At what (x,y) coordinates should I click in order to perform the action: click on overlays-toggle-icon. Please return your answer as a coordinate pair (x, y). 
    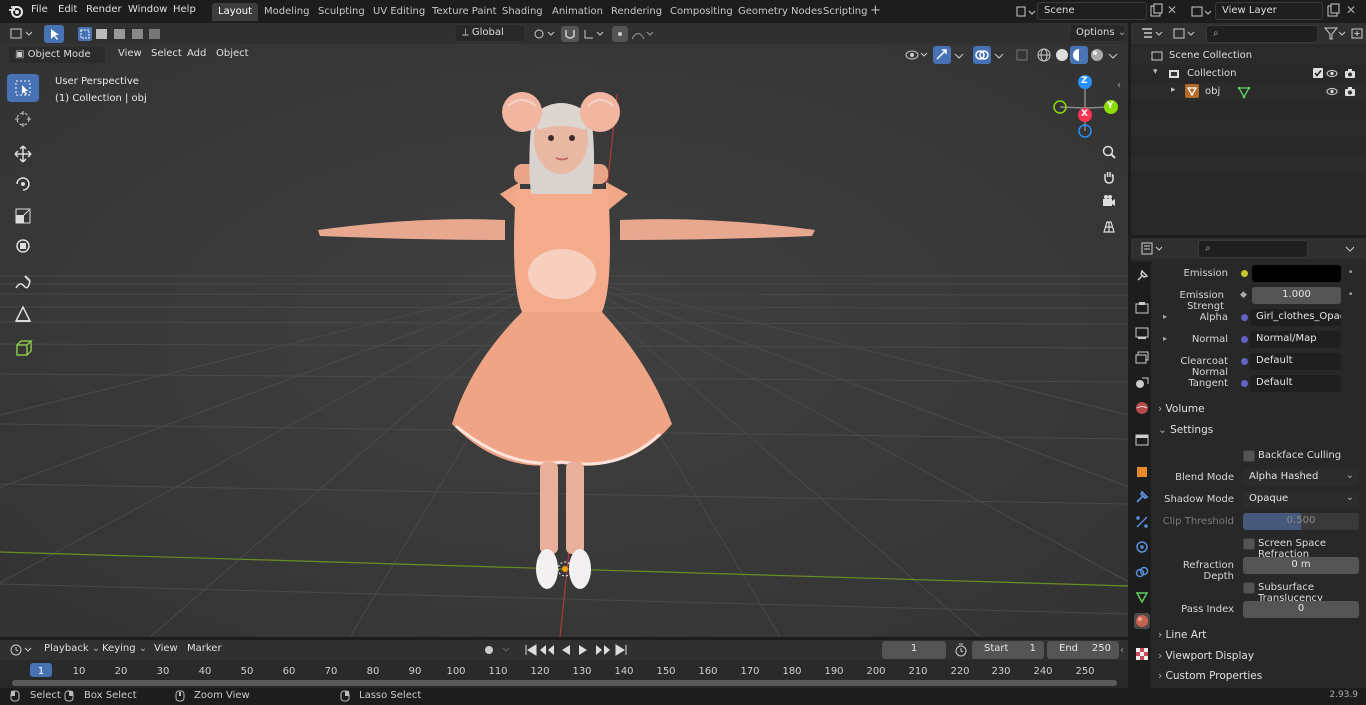
    Looking at the image, I should click on (982, 55).